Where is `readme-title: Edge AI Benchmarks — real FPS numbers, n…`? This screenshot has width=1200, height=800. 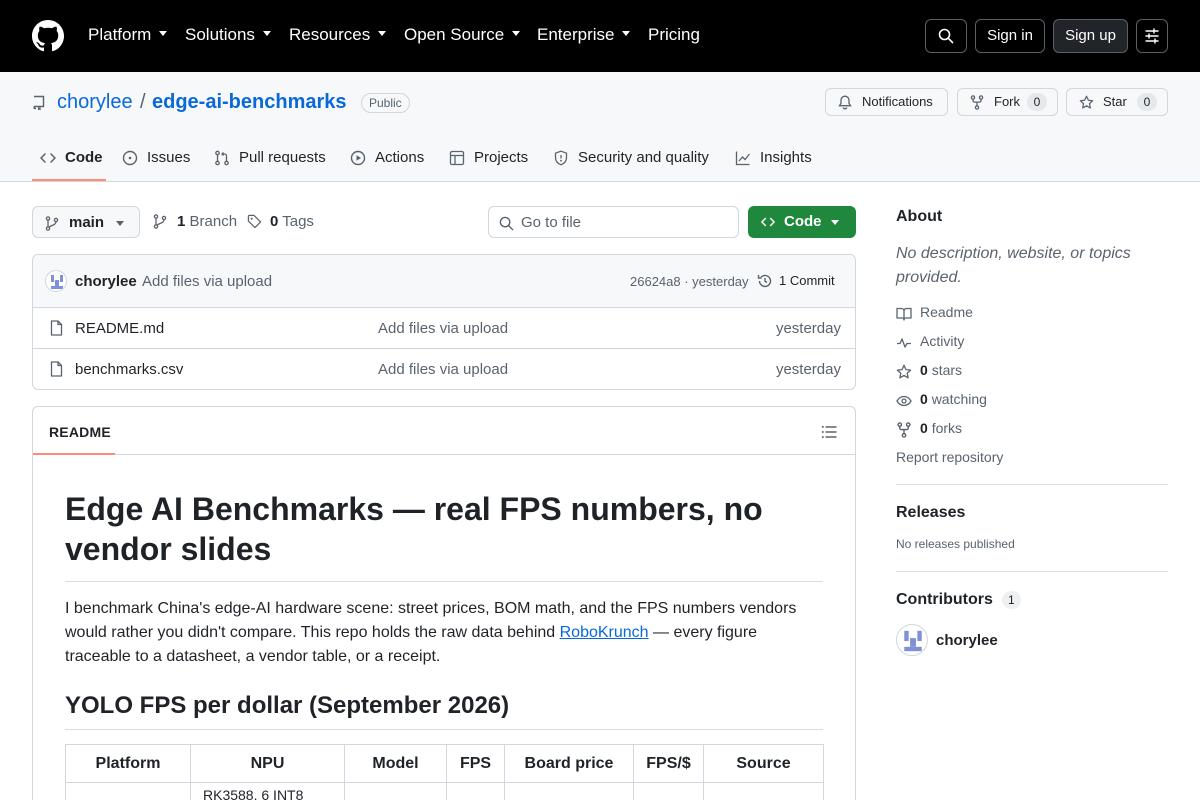 readme-title: Edge AI Benchmarks — real FPS numbers, n… is located at coordinates (444, 535).